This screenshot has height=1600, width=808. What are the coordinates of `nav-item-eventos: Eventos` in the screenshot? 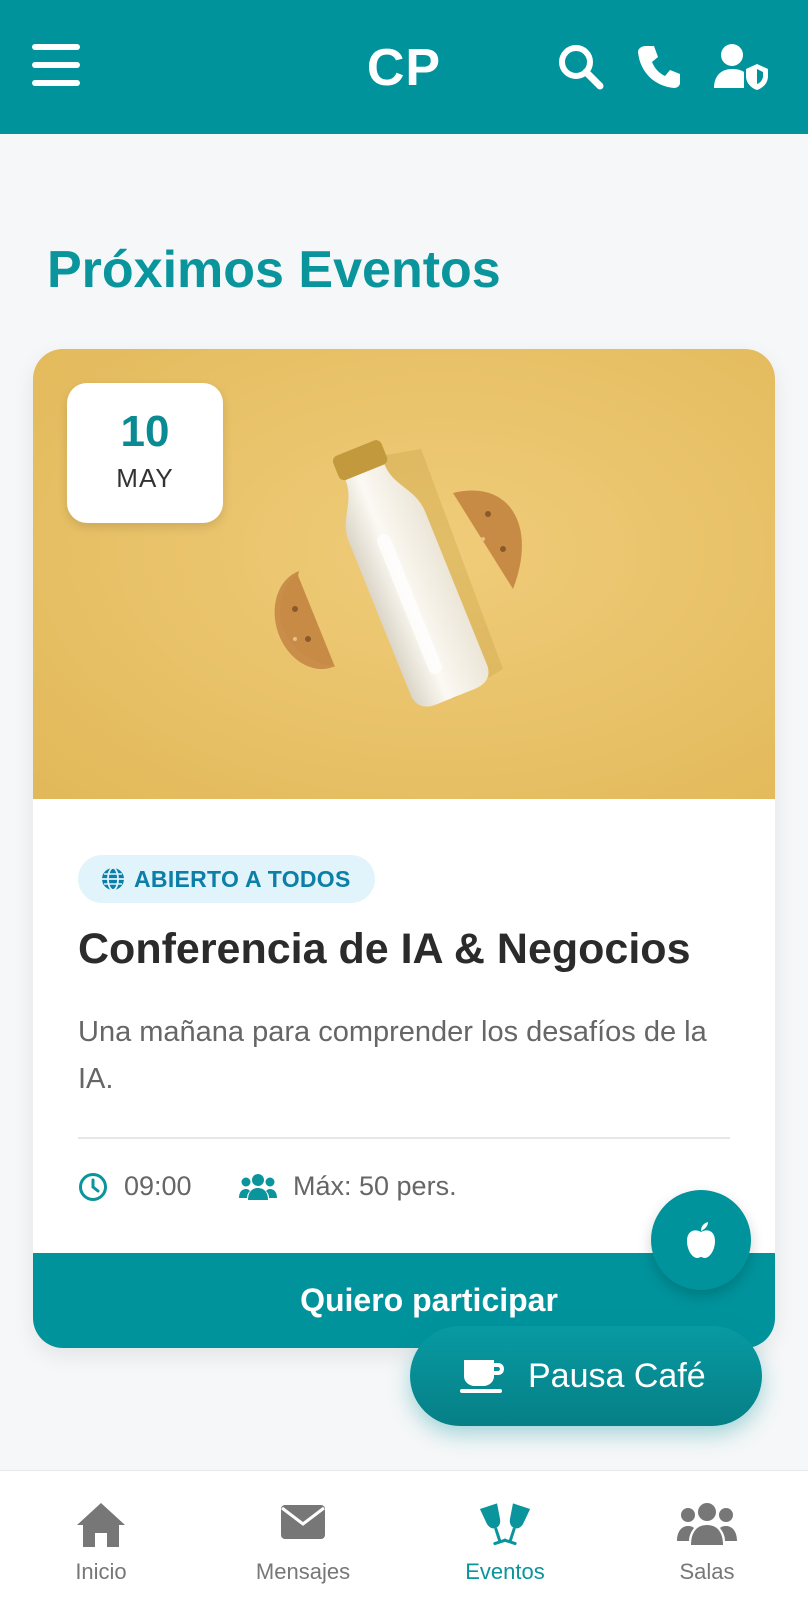 It's located at (505, 1535).